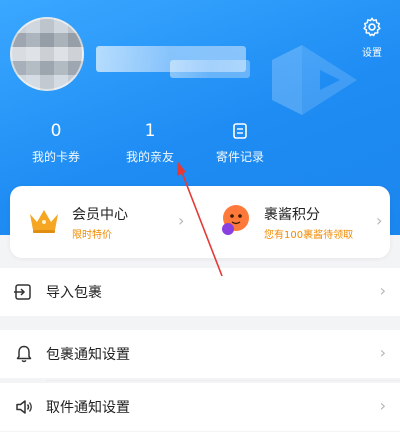 Image resolution: width=400 pixels, height=432 pixels. What do you see at coordinates (200, 219) in the screenshot?
I see `annotation-arrow-icon` at bounding box center [200, 219].